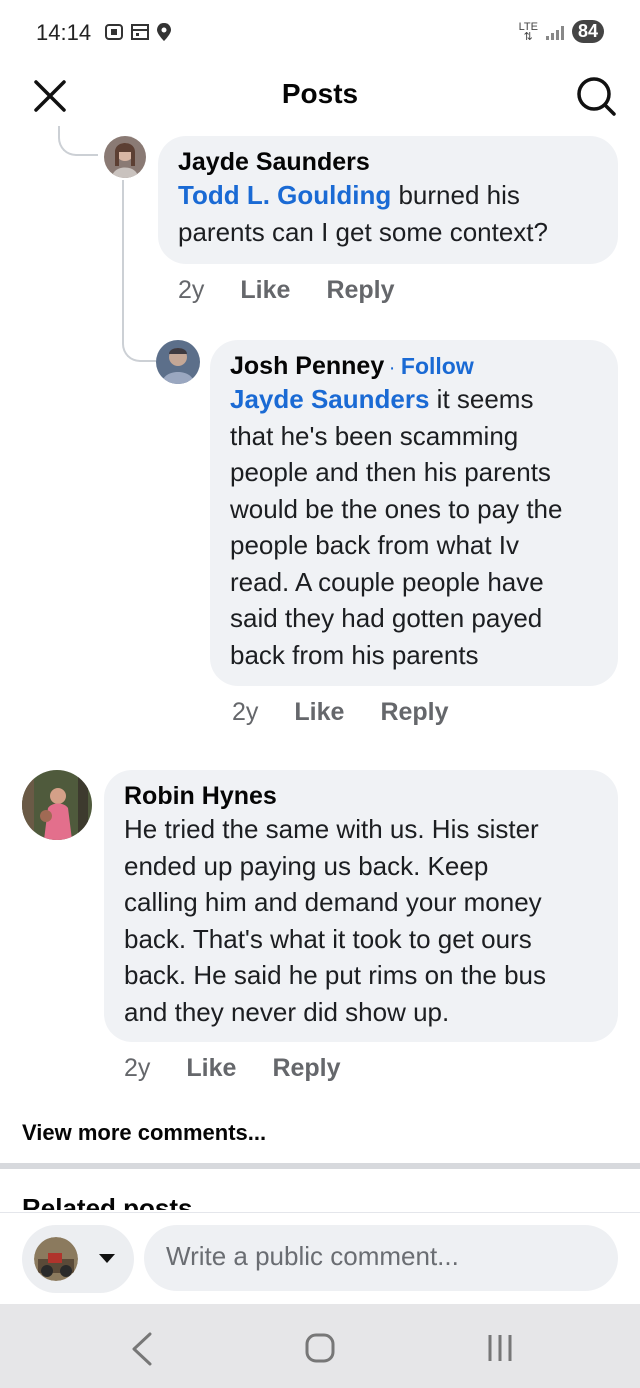  I want to click on comment-author: Jayde Saunders, so click(388, 162).